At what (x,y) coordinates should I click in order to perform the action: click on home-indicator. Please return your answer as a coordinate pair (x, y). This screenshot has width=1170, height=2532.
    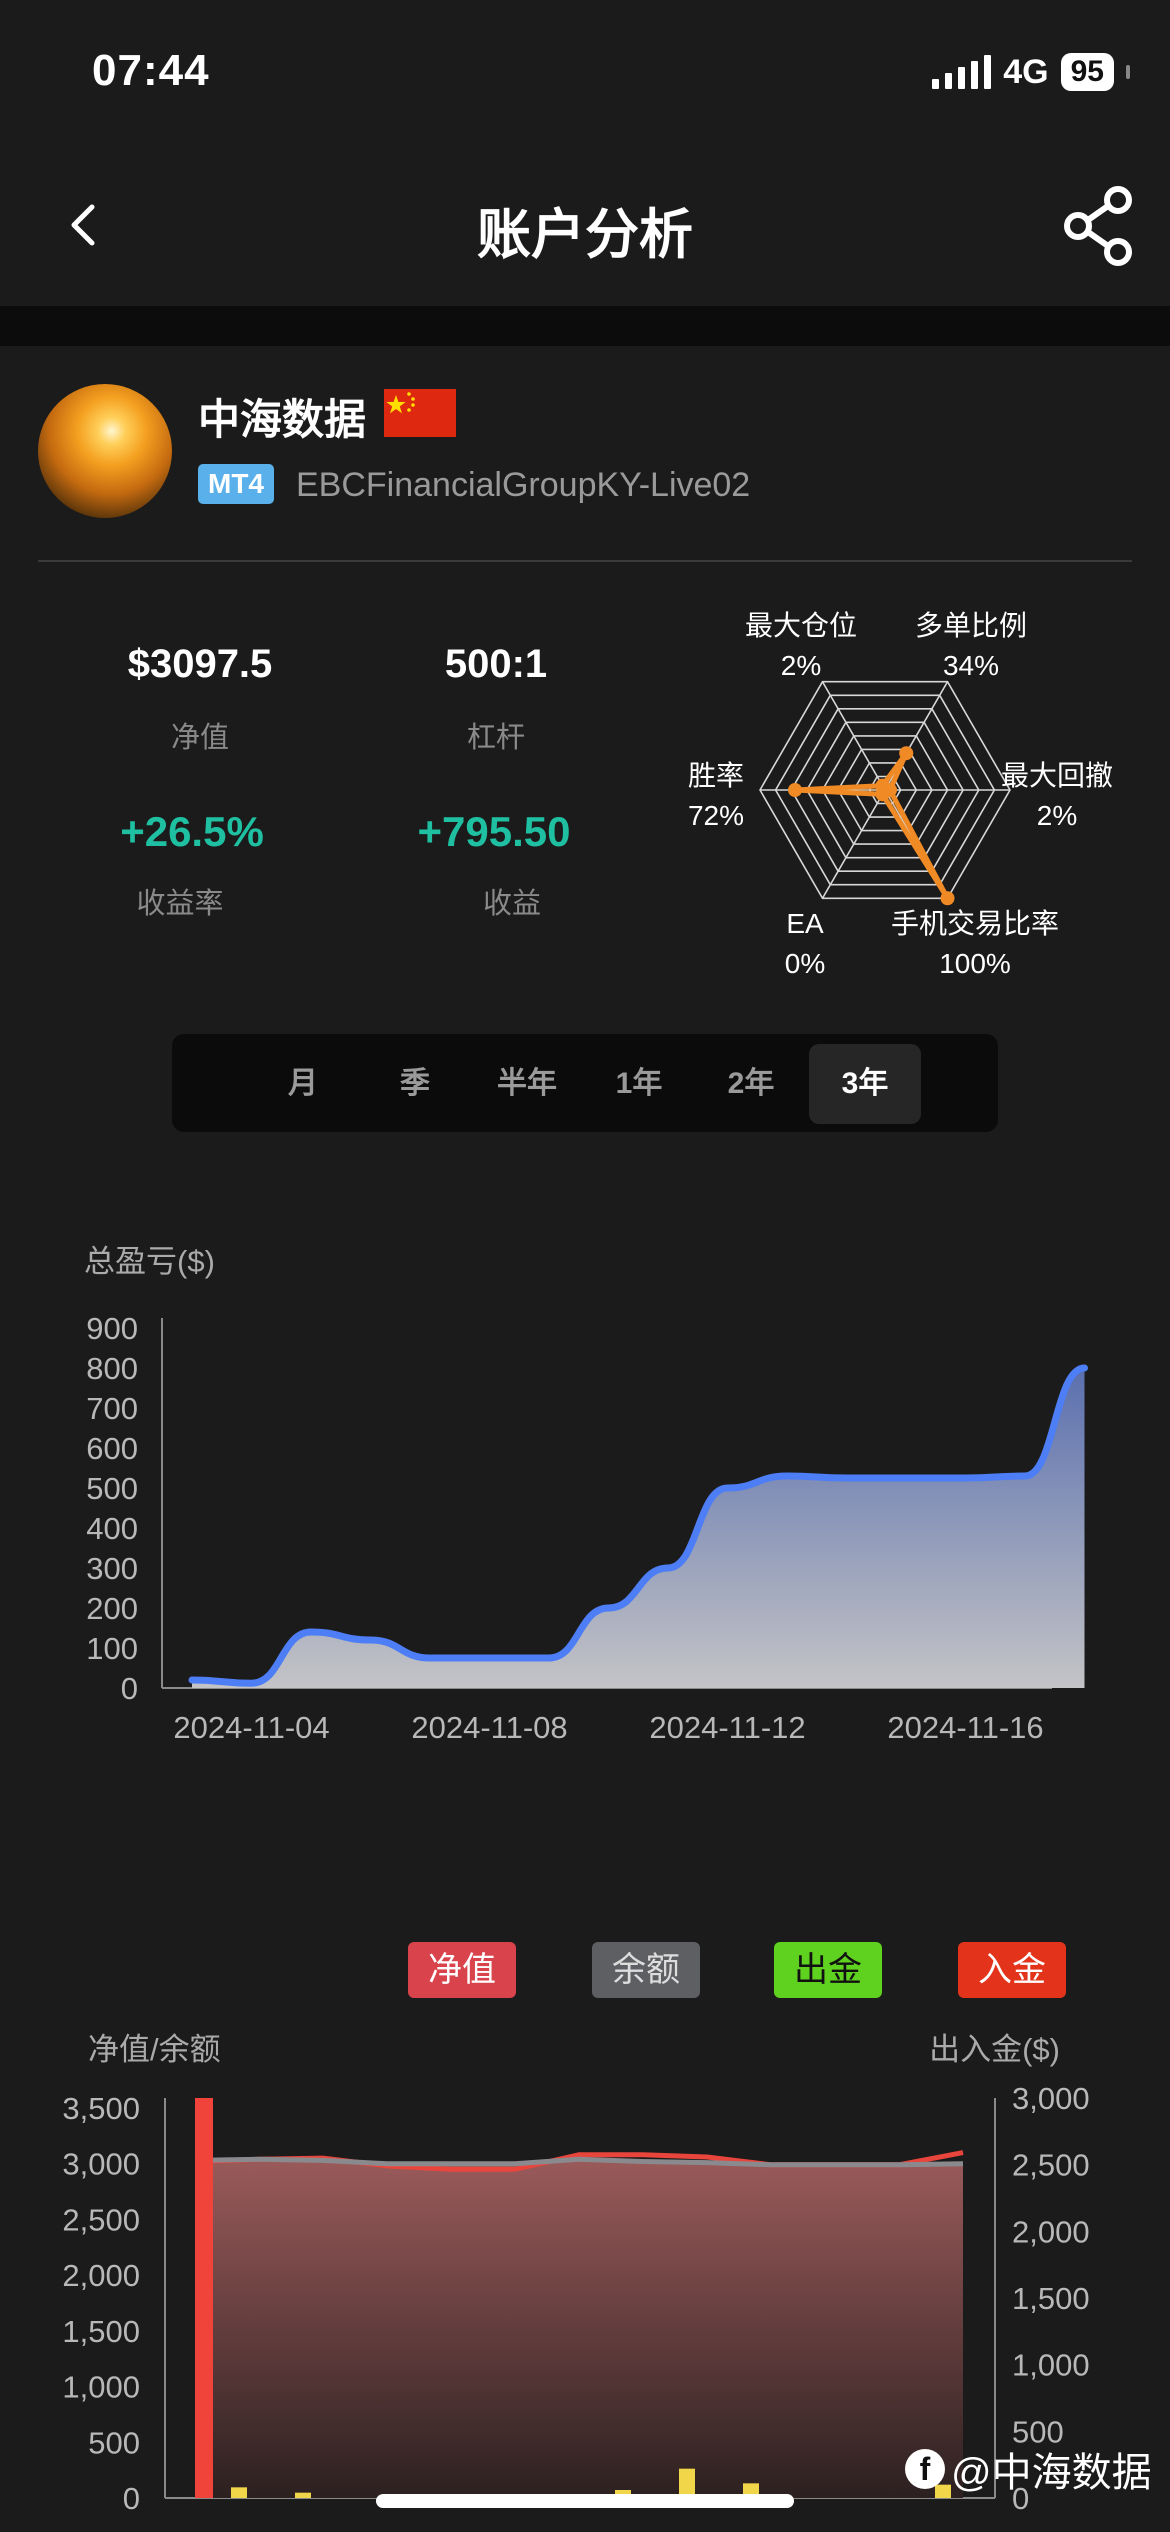
    Looking at the image, I should click on (585, 2501).